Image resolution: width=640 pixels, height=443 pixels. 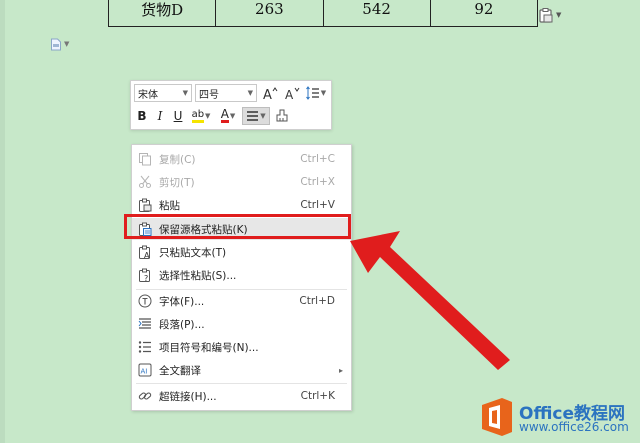 I want to click on table-cell: 货物D, so click(x=162, y=13).